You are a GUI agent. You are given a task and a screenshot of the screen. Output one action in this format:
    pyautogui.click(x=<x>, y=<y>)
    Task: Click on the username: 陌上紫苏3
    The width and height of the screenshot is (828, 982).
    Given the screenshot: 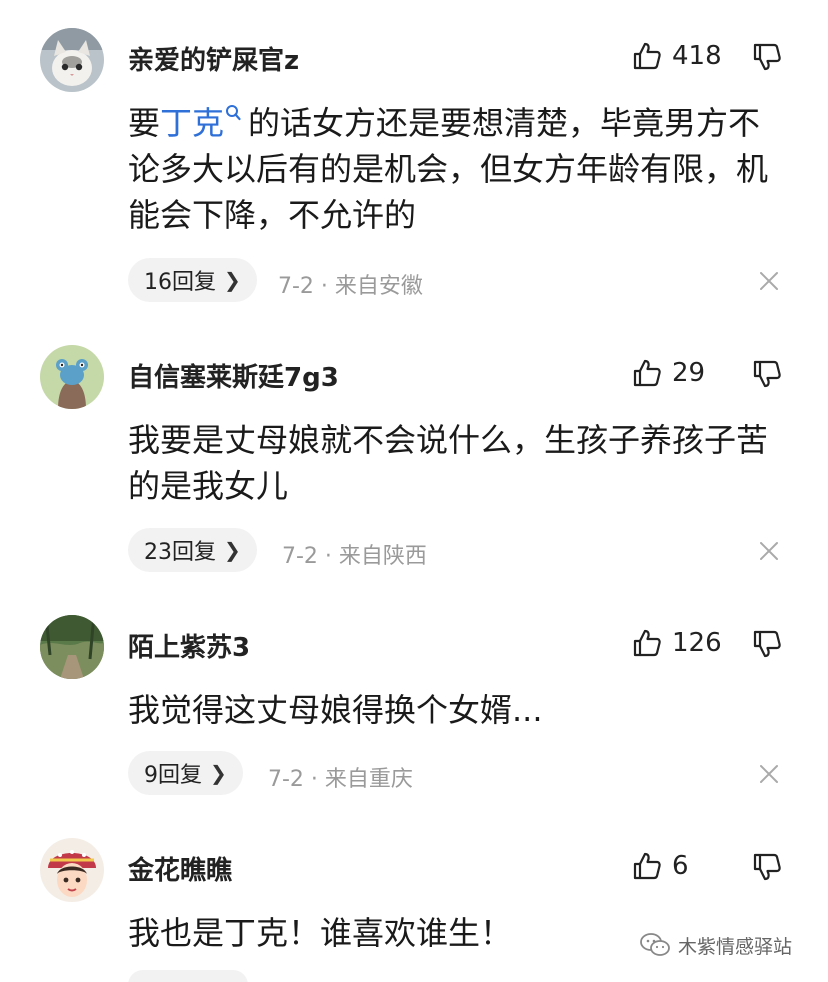 What is the action you would take?
    pyautogui.click(x=189, y=645)
    